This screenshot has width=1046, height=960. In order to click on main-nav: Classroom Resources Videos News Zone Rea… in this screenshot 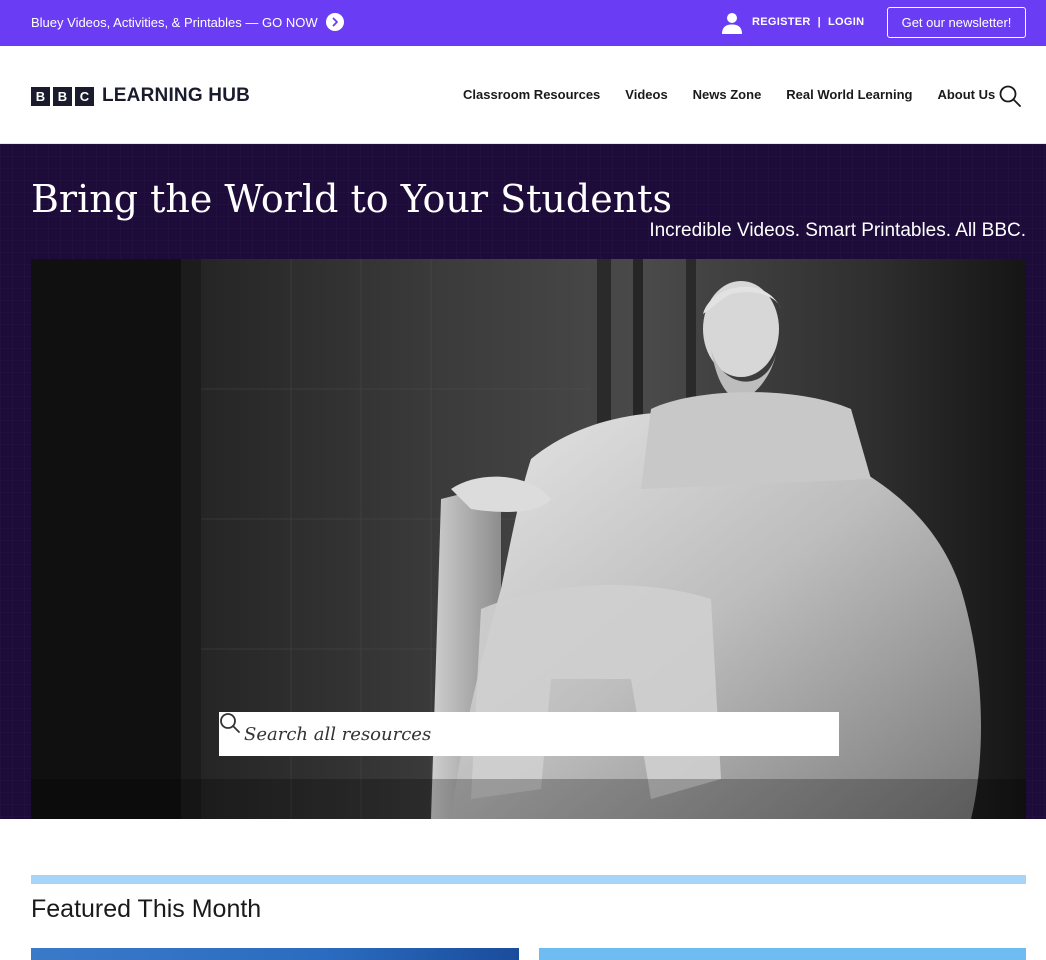, I will do `click(729, 94)`.